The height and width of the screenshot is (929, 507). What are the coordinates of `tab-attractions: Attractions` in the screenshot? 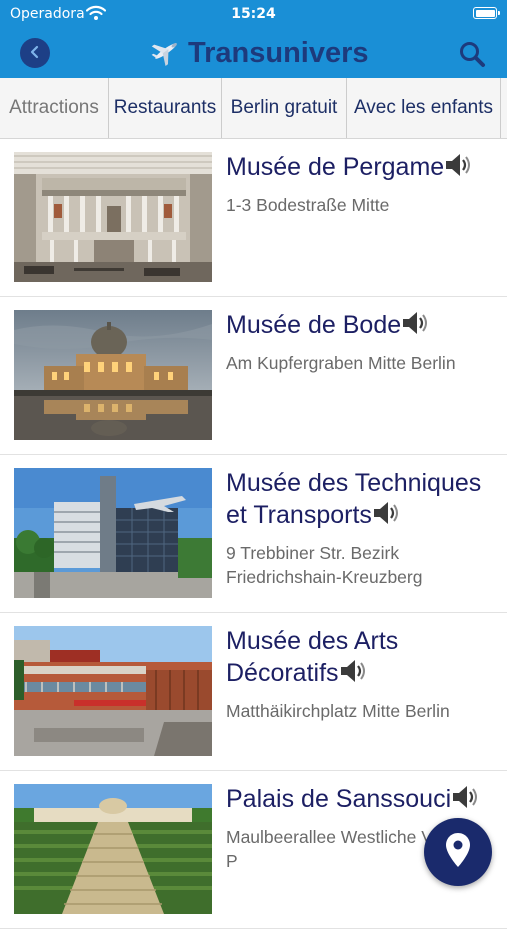 It's located at (54, 108).